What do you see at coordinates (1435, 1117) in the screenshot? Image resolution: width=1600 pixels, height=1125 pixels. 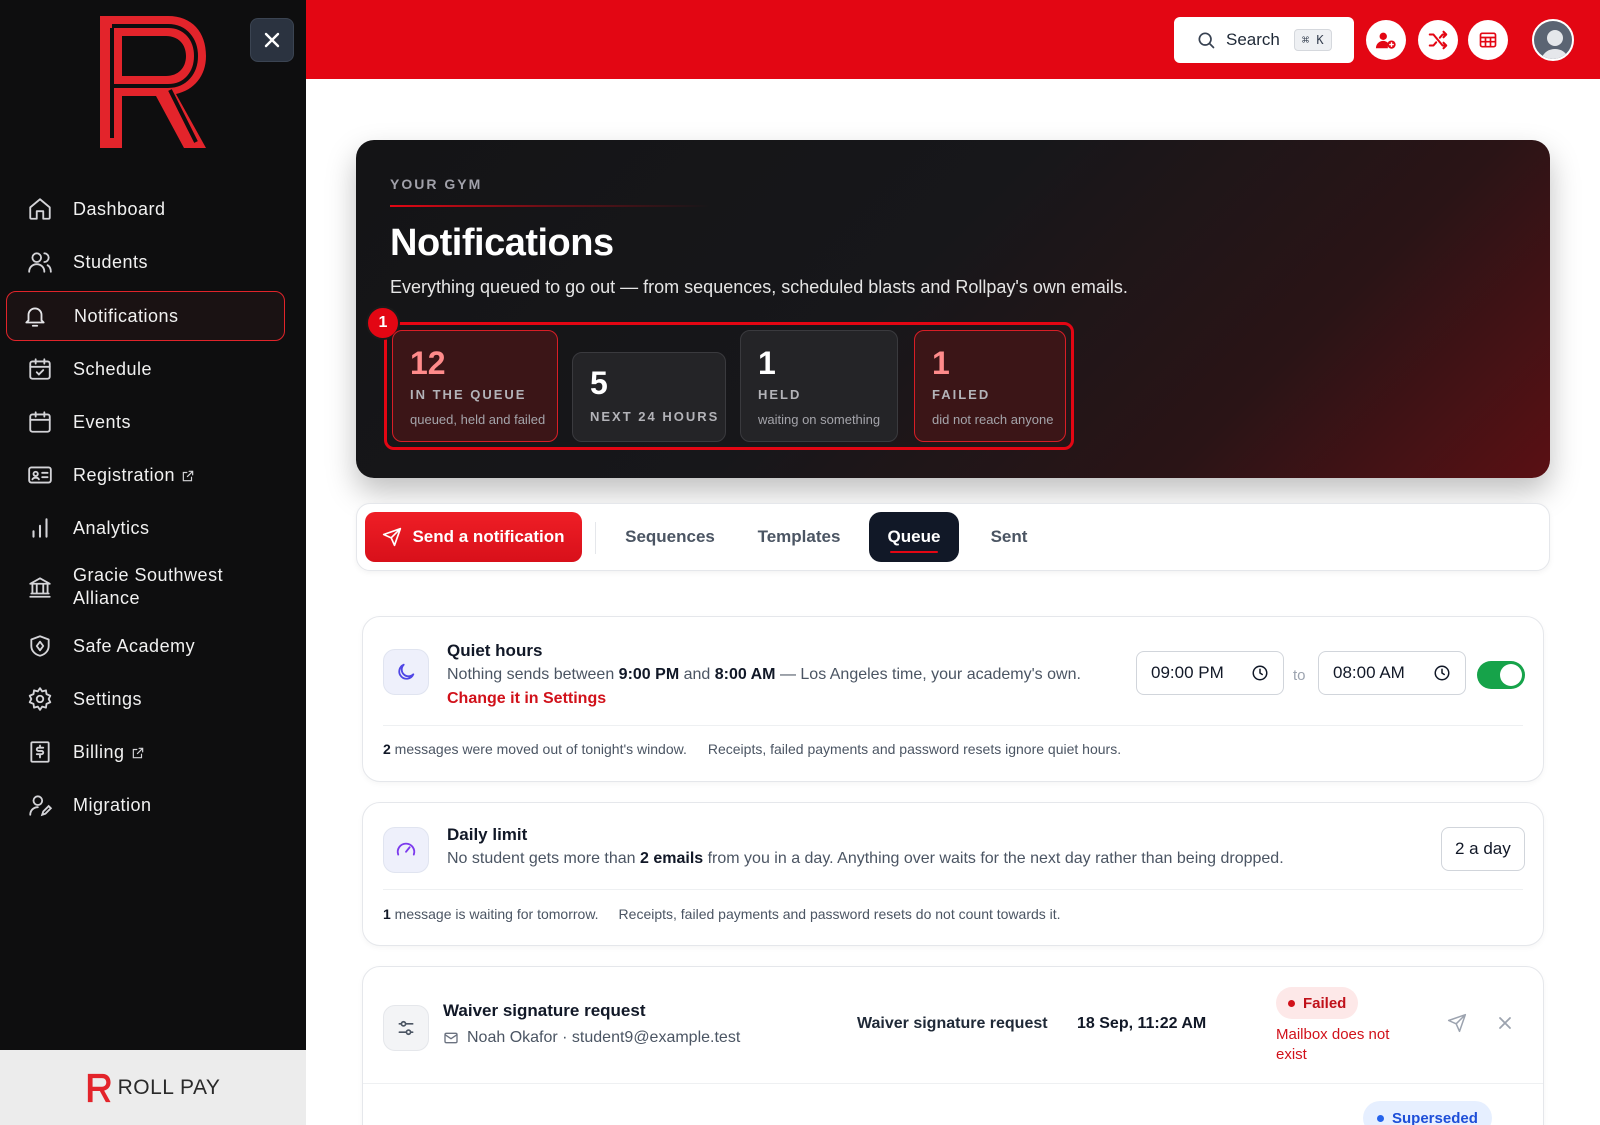 I see `status-label: Superseded` at bounding box center [1435, 1117].